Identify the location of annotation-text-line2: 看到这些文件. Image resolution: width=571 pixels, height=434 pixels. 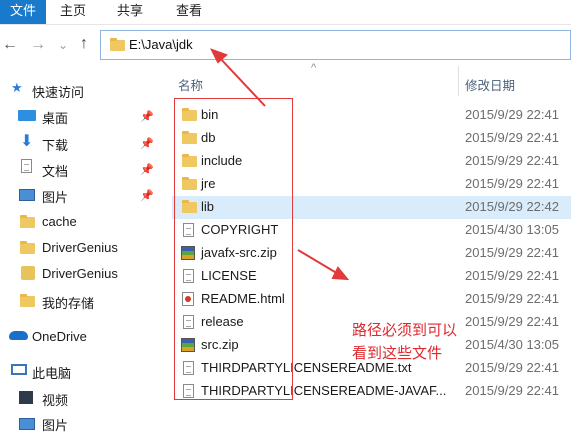
(397, 353).